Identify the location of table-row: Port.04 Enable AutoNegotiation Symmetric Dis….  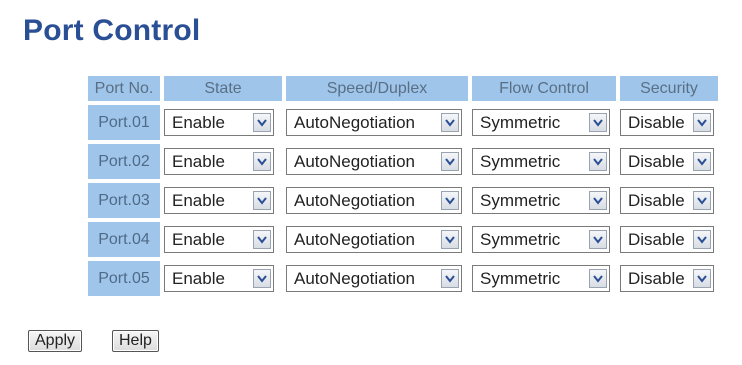
(403, 239).